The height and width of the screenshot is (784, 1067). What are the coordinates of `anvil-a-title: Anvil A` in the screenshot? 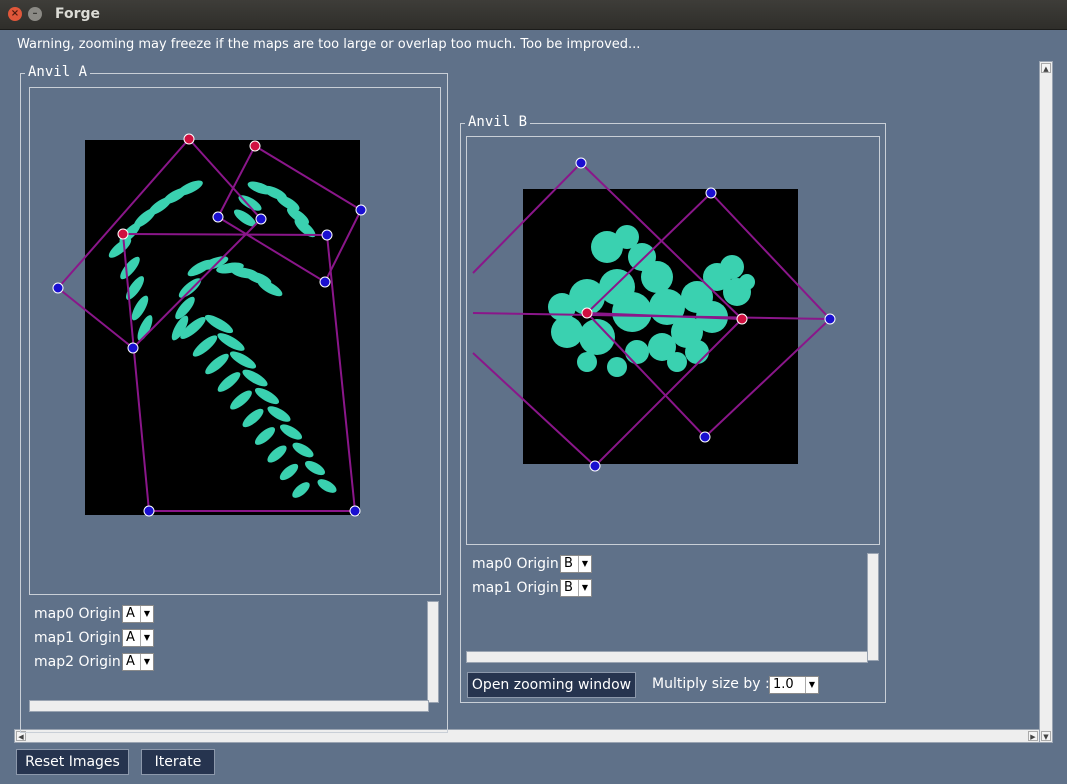 It's located at (58, 72).